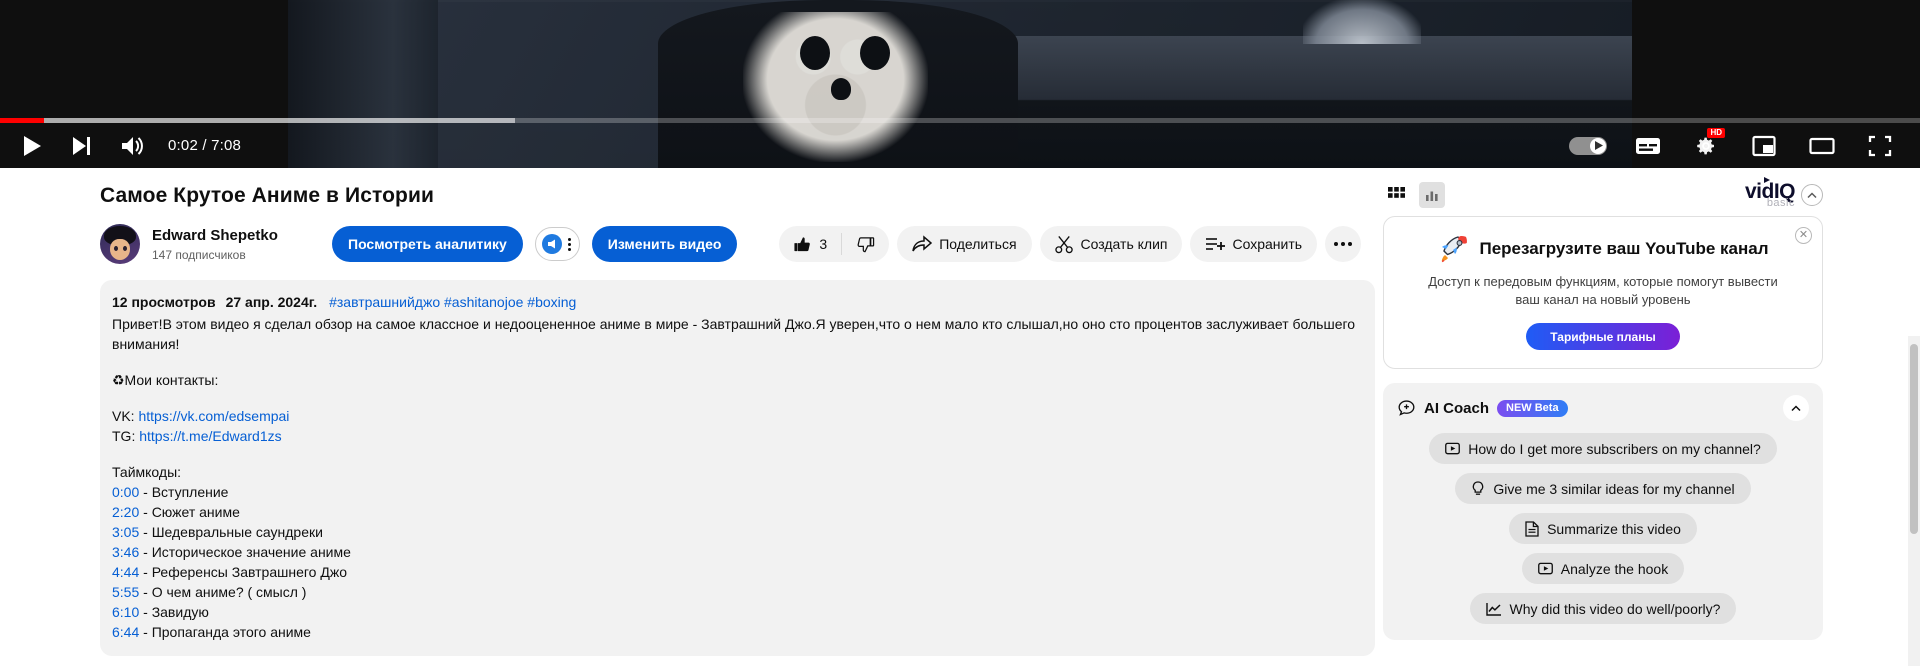 This screenshot has height=666, width=1920. What do you see at coordinates (737, 612) in the screenshot?
I see `timecode-row: 6:10 - Завидую` at bounding box center [737, 612].